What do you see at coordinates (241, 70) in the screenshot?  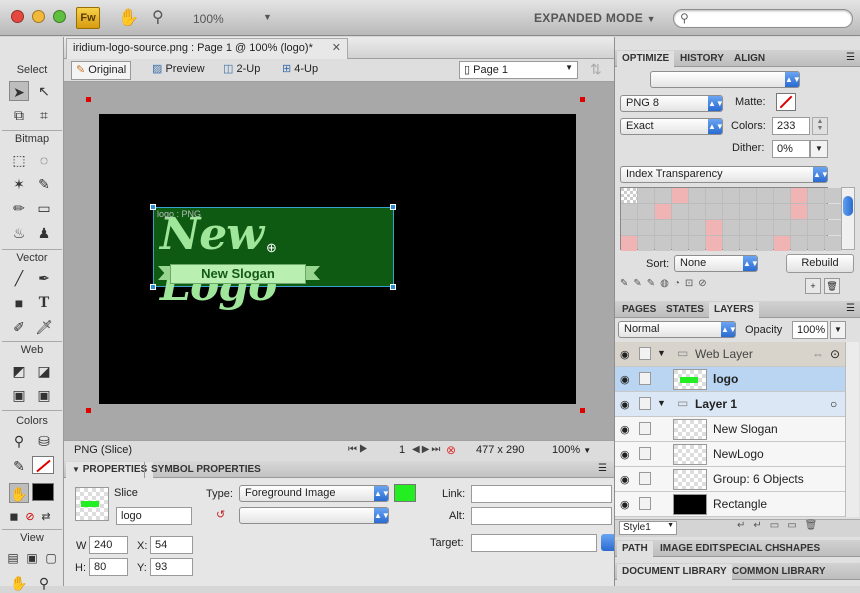 I see `view-2up-button: ◫ 2-Up` at bounding box center [241, 70].